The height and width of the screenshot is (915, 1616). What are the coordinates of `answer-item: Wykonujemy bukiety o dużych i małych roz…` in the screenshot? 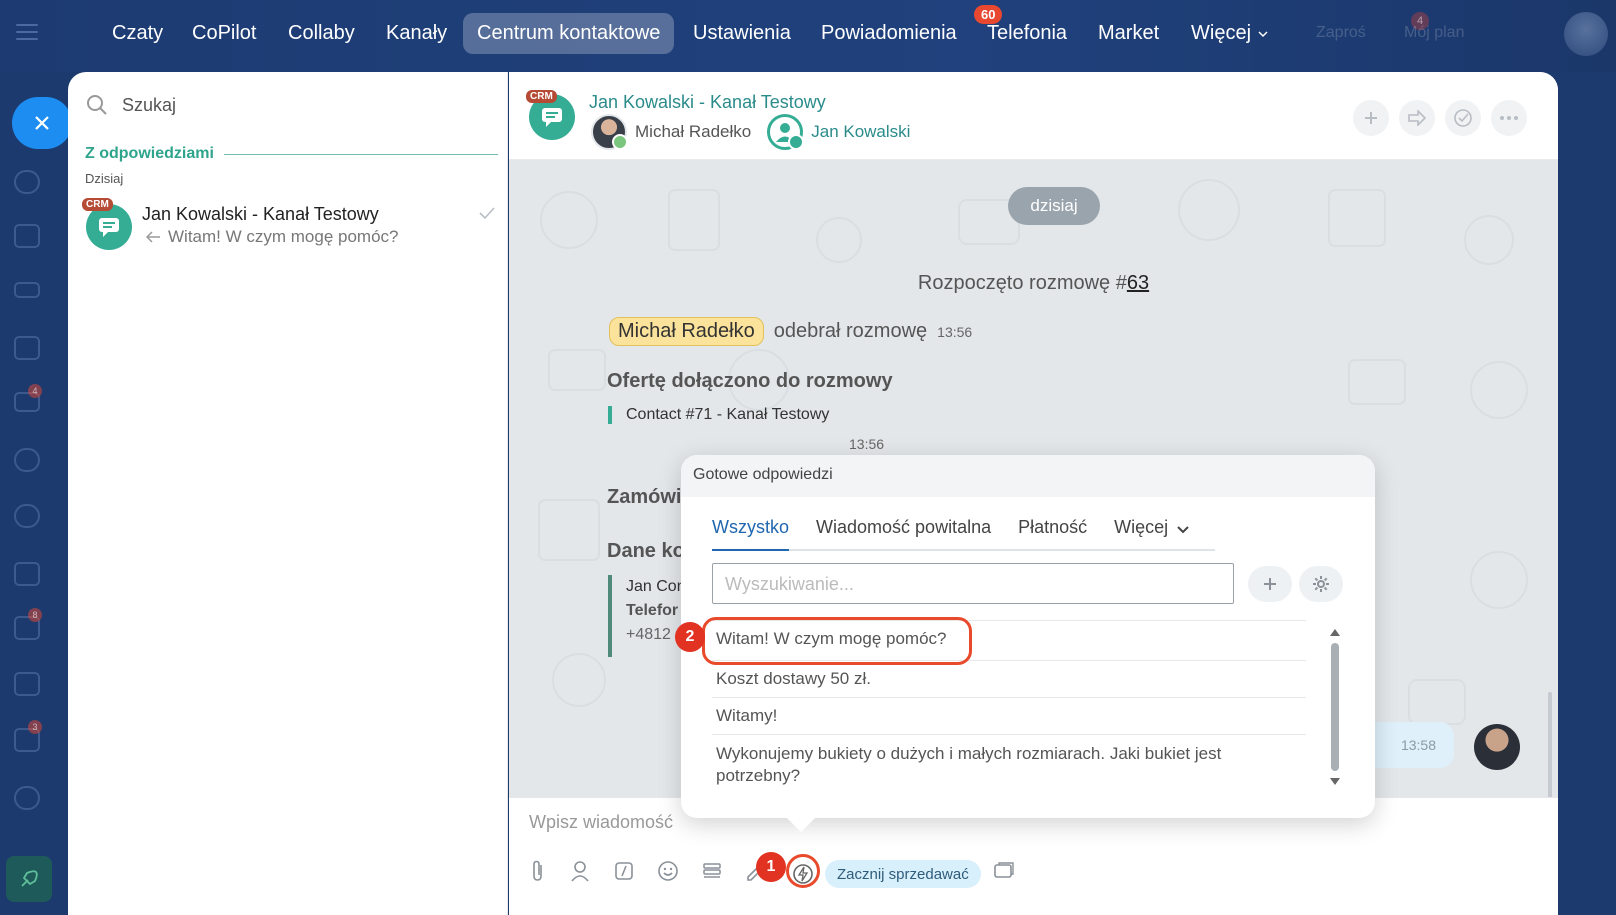 It's located at (1009, 764).